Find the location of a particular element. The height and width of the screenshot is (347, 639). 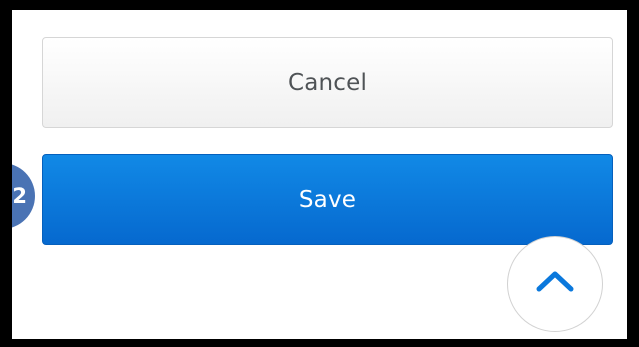

scroll-to-top-button is located at coordinates (555, 284).